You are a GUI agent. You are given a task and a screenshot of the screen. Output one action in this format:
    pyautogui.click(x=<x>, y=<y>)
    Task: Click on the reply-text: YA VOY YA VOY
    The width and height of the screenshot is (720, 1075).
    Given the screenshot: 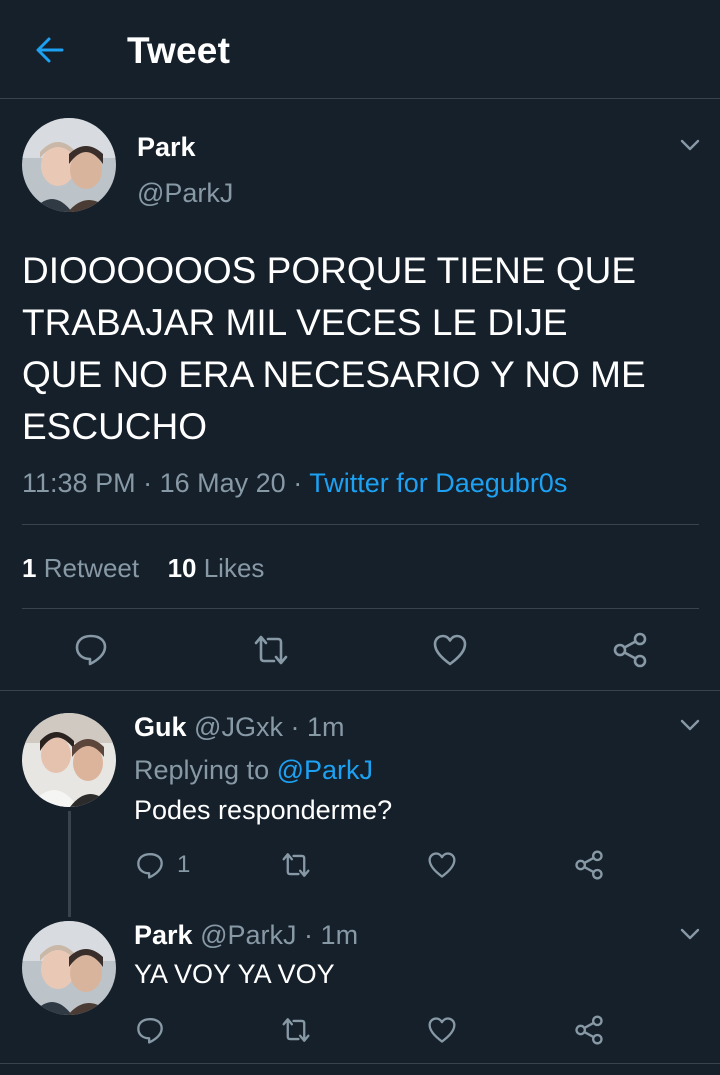 What is the action you would take?
    pyautogui.click(x=234, y=974)
    